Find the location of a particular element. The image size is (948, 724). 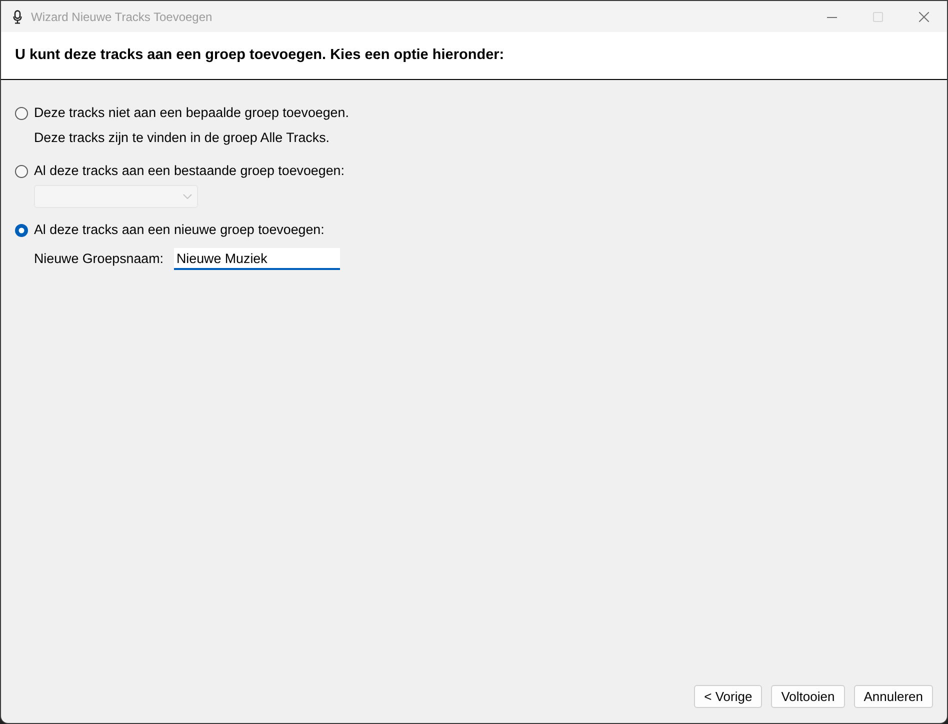

option-note: Deze tracks zijn te vinden in de groep Alle Tracks. is located at coordinates (182, 138).